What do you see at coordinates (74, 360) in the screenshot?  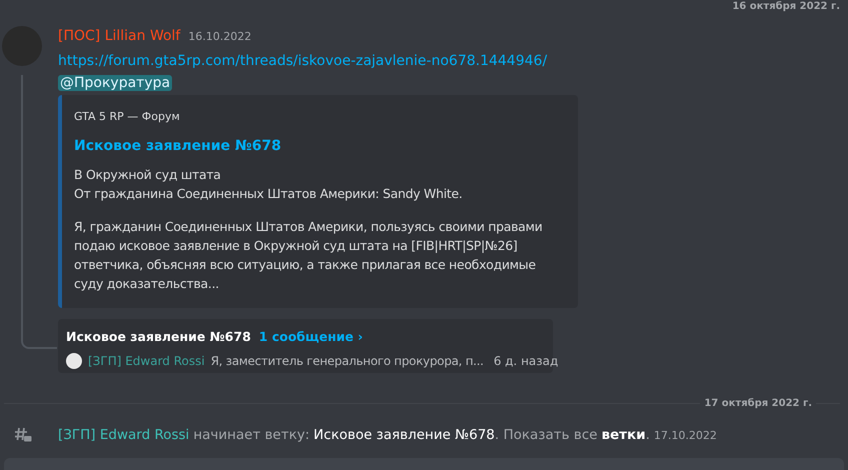 I see `avatar` at bounding box center [74, 360].